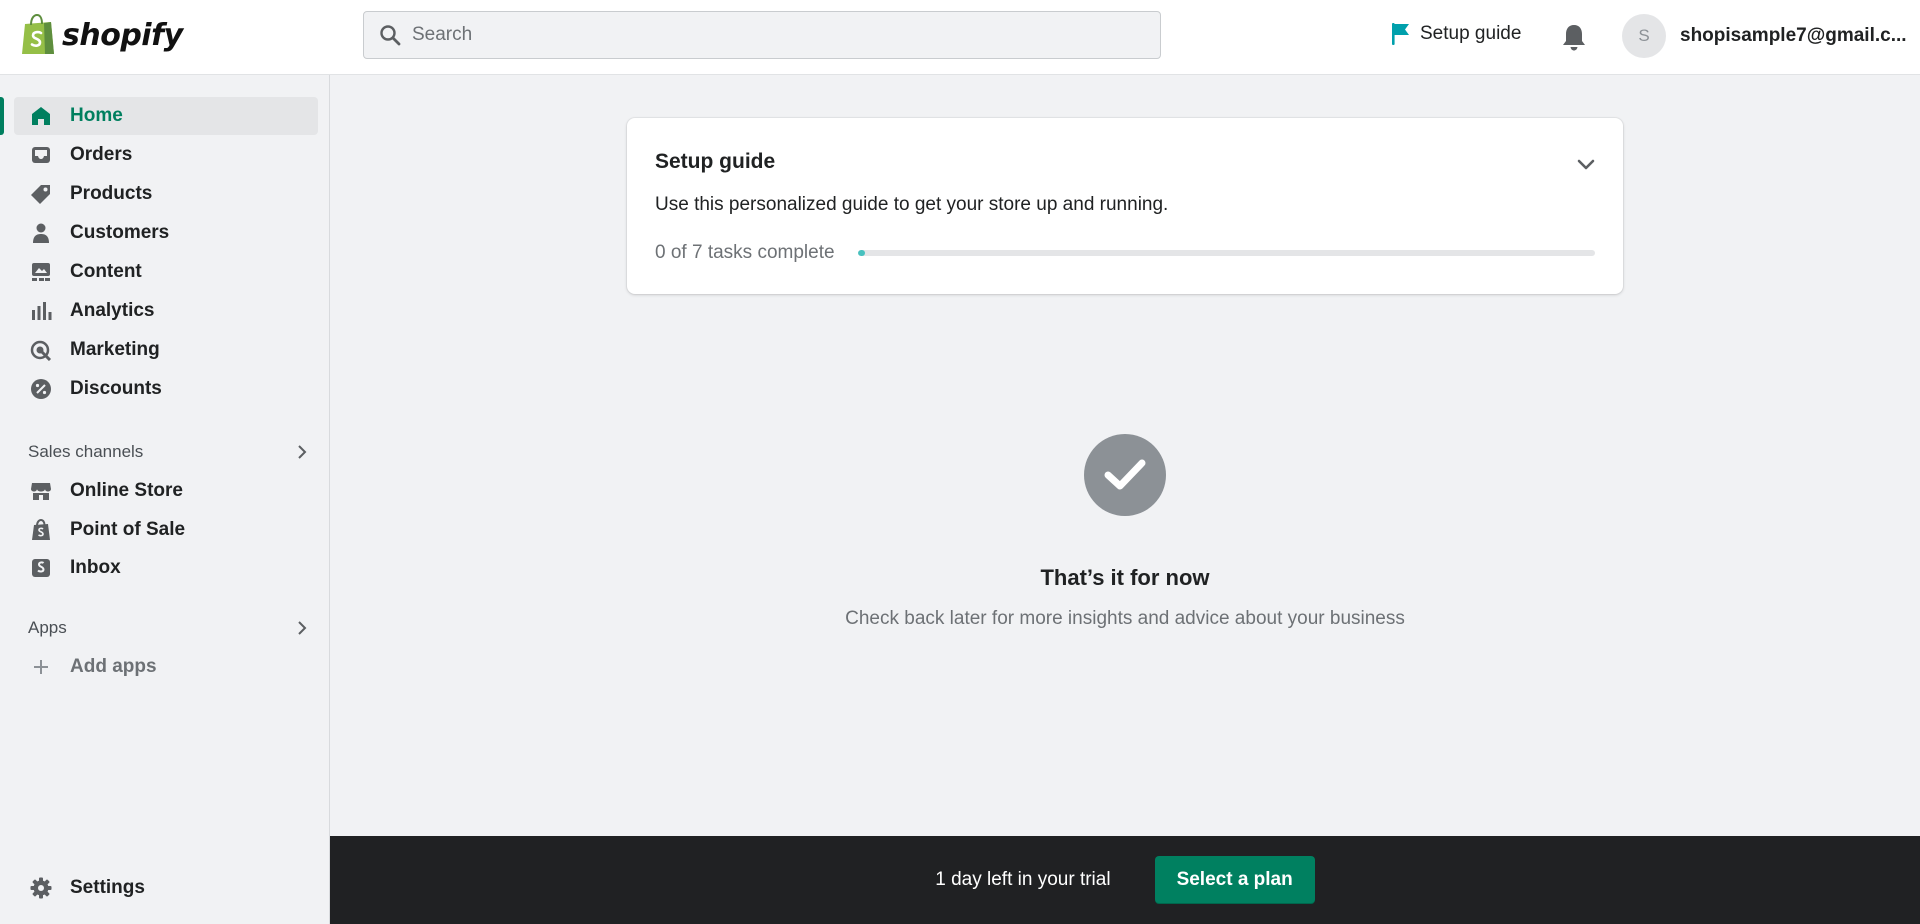 The width and height of the screenshot is (1920, 924). I want to click on tag-icon, so click(41, 194).